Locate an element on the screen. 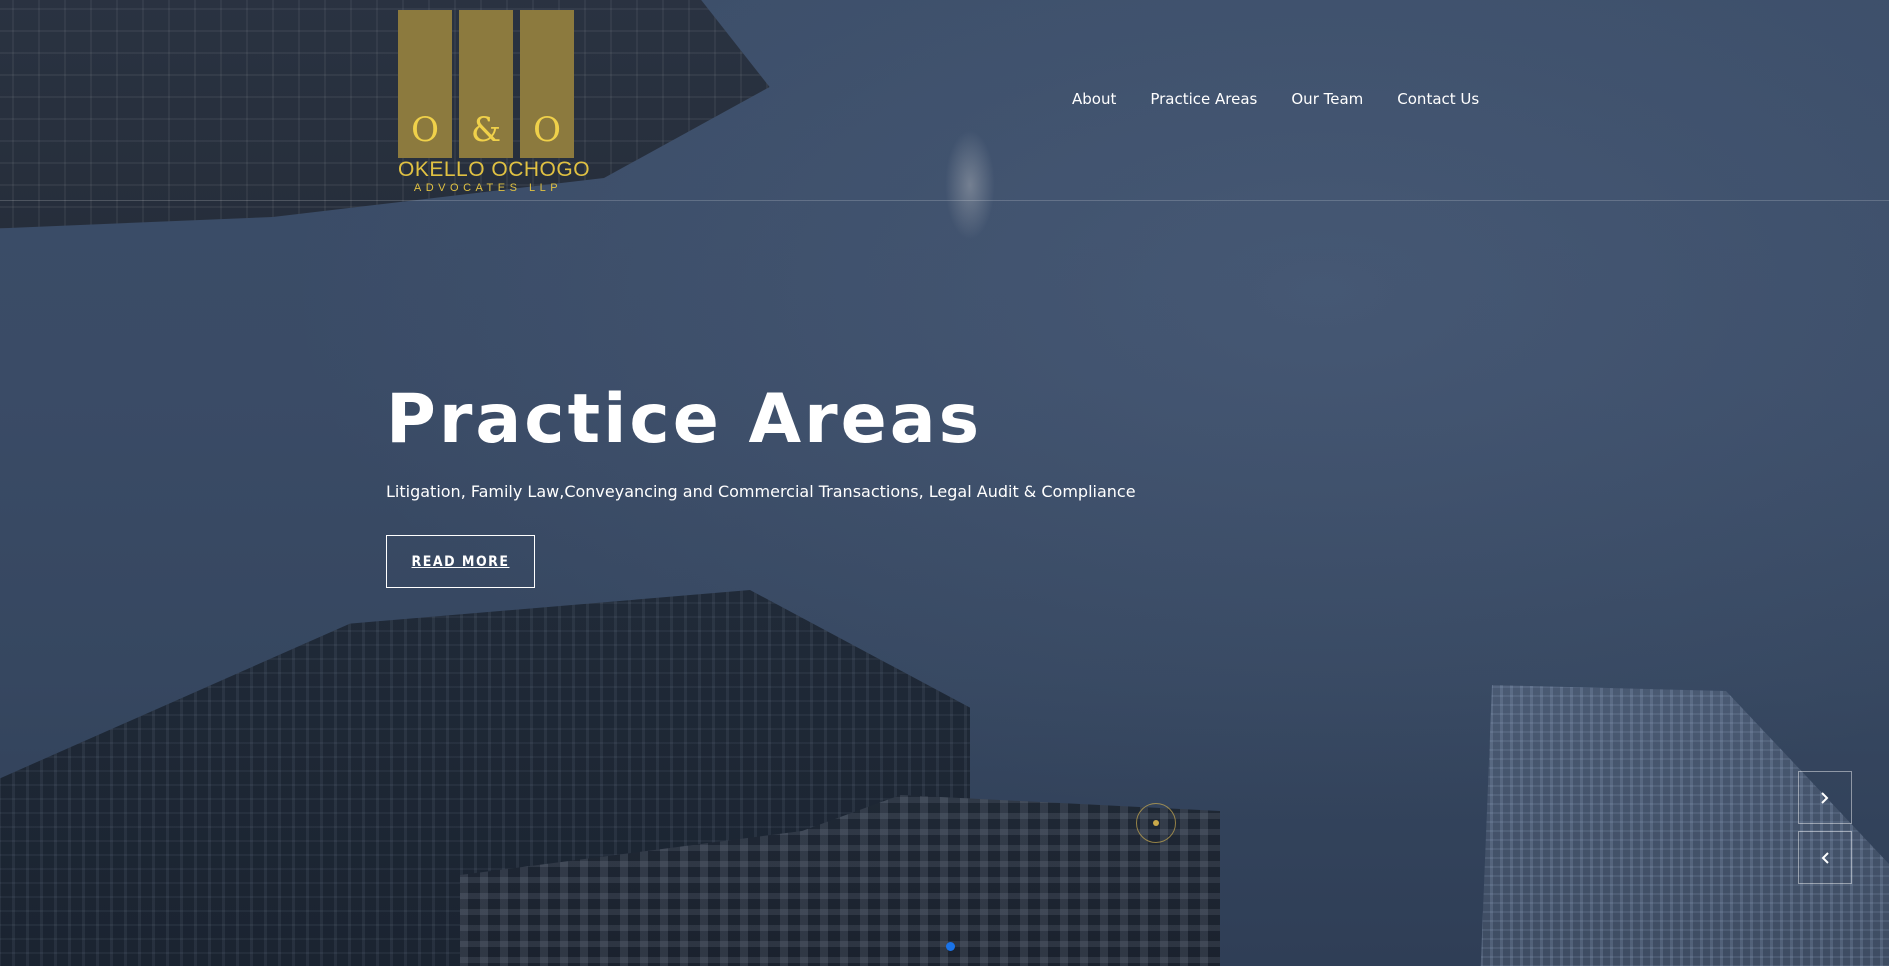 This screenshot has height=966, width=1889. hero-title: Practice Areas is located at coordinates (684, 419).